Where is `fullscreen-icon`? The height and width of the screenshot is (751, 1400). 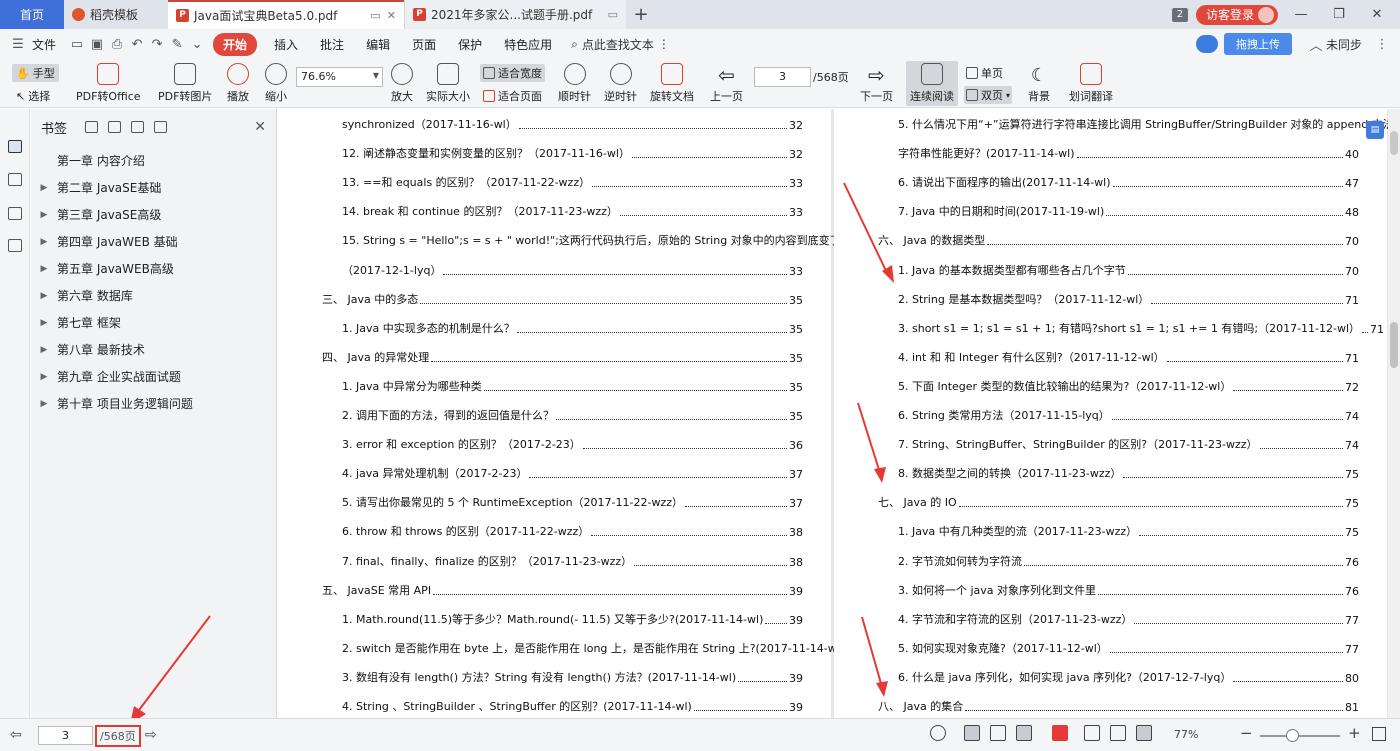 fullscreen-icon is located at coordinates (1379, 734).